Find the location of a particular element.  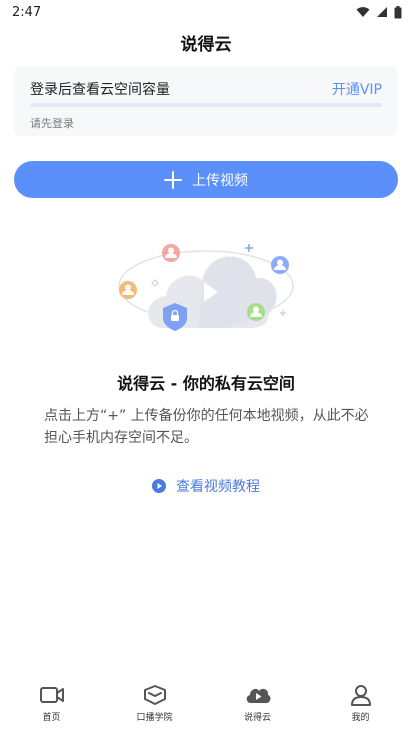

login-hint: 请先登录 is located at coordinates (52, 123).